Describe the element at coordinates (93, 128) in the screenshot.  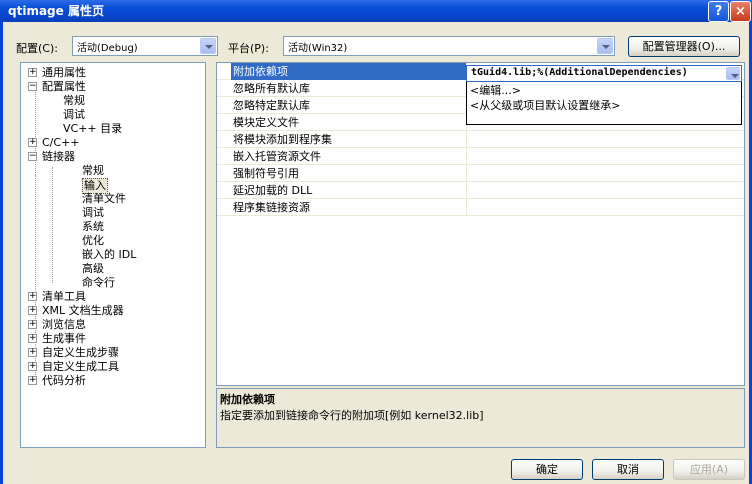
I see `tree-item-label: VC++ 目录` at that location.